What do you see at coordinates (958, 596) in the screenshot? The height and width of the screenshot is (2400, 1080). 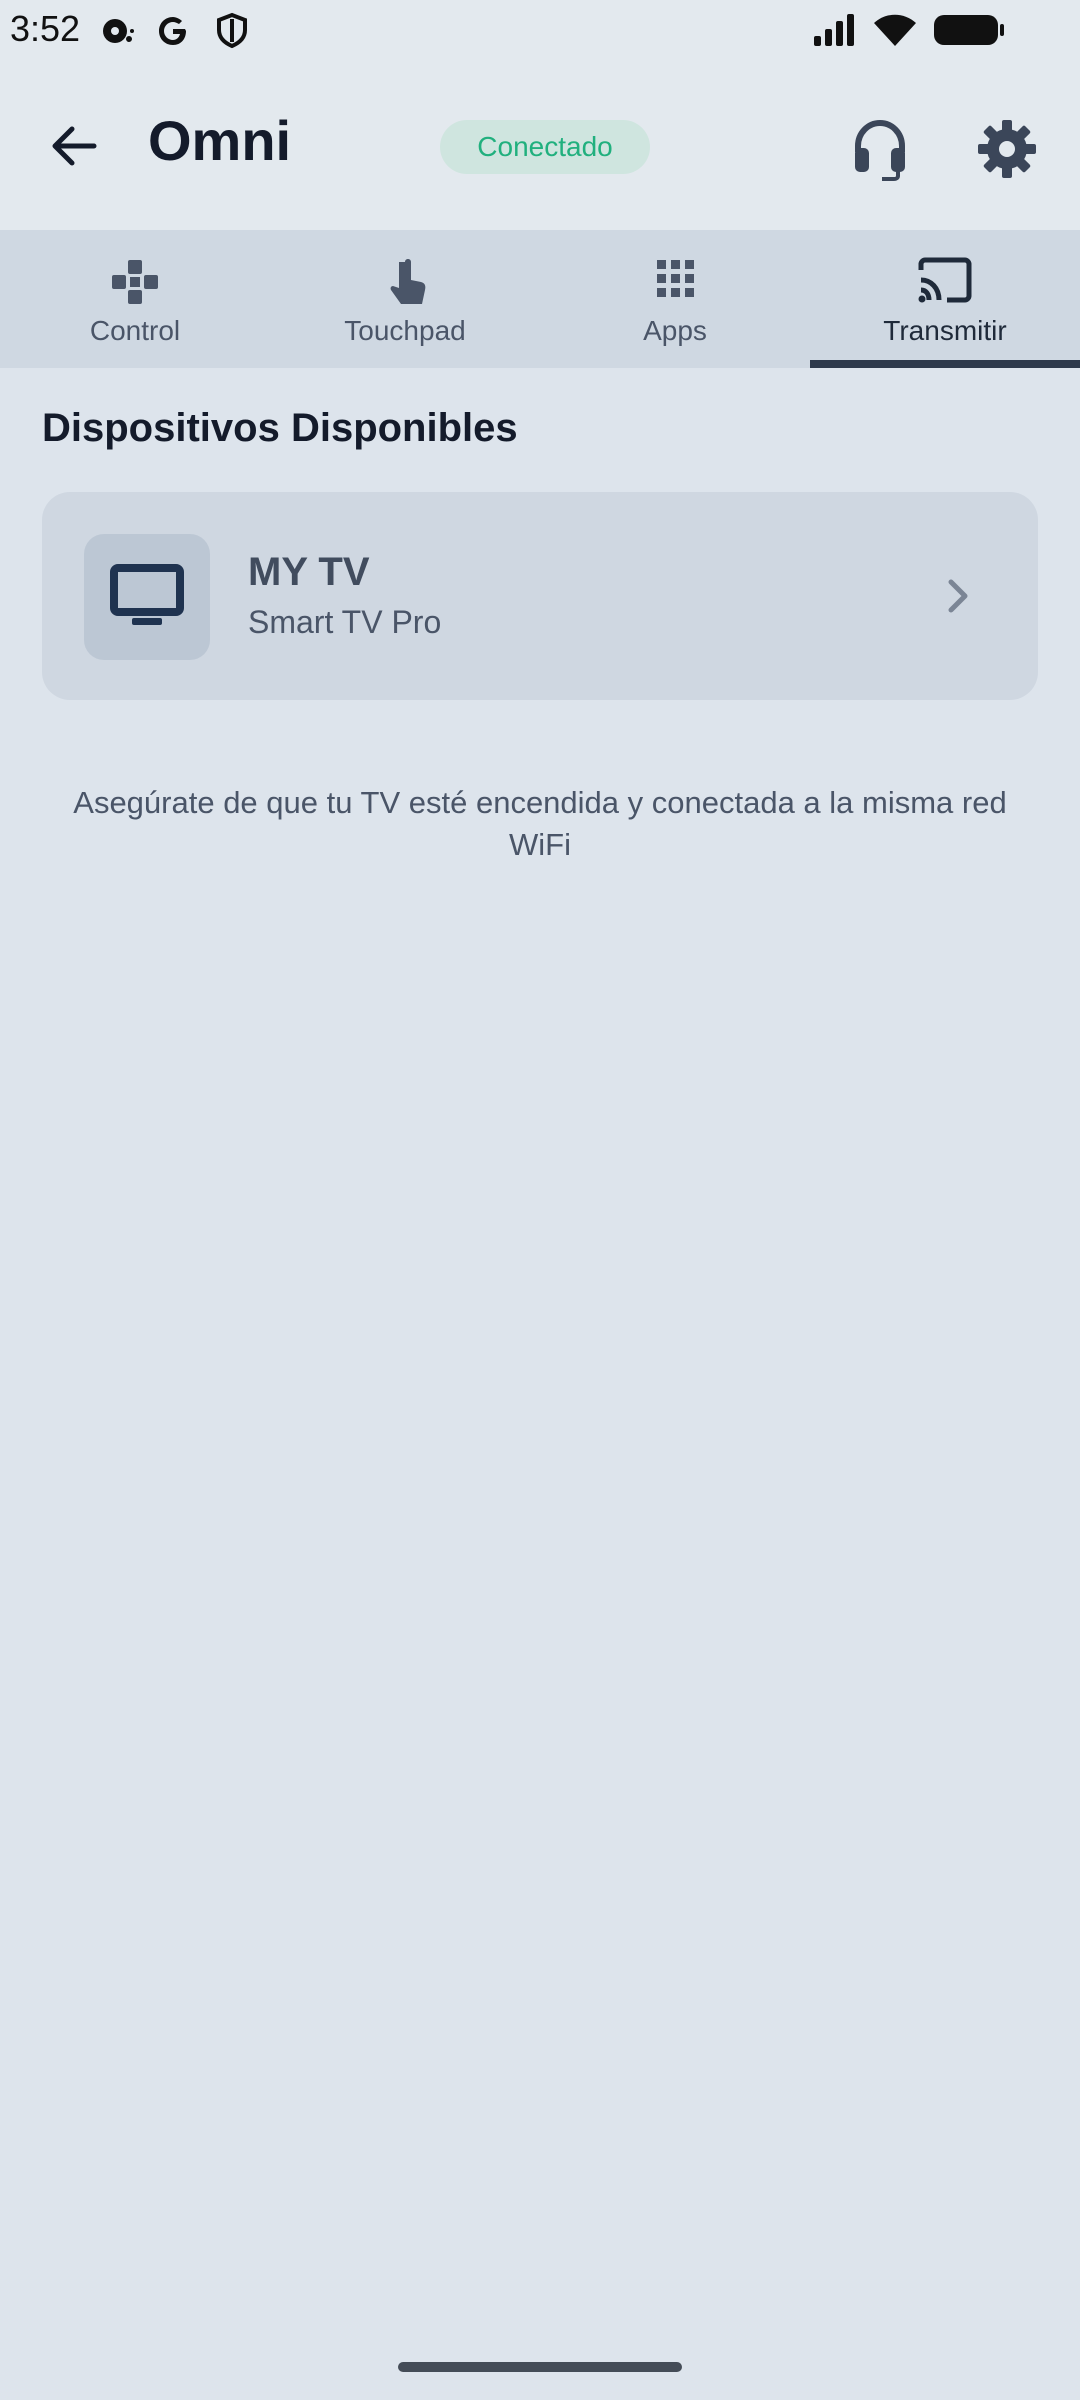 I see `chevron-right-icon` at bounding box center [958, 596].